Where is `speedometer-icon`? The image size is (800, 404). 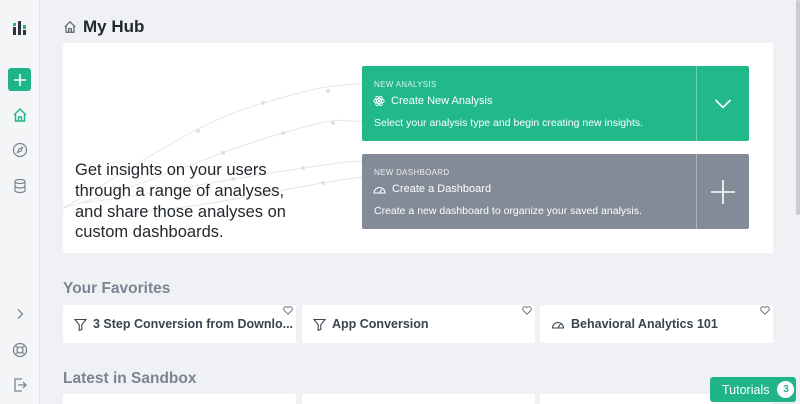
speedometer-icon is located at coordinates (379, 190).